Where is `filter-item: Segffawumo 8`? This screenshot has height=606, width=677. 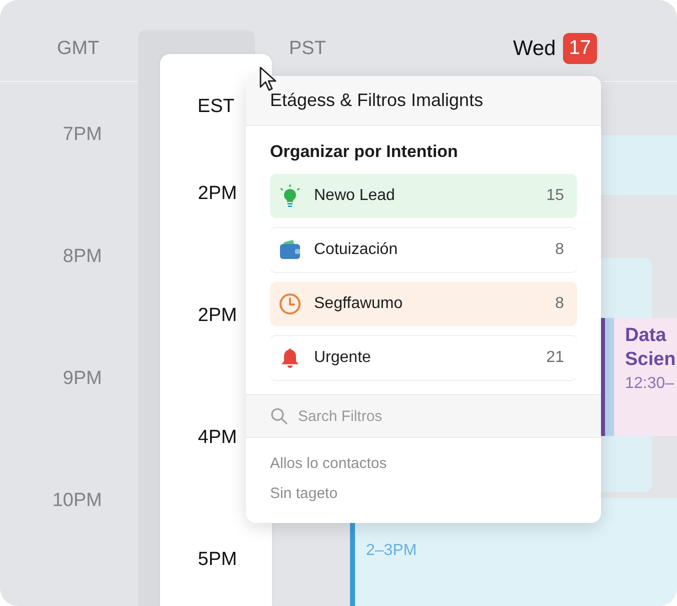 filter-item: Segffawumo 8 is located at coordinates (423, 304).